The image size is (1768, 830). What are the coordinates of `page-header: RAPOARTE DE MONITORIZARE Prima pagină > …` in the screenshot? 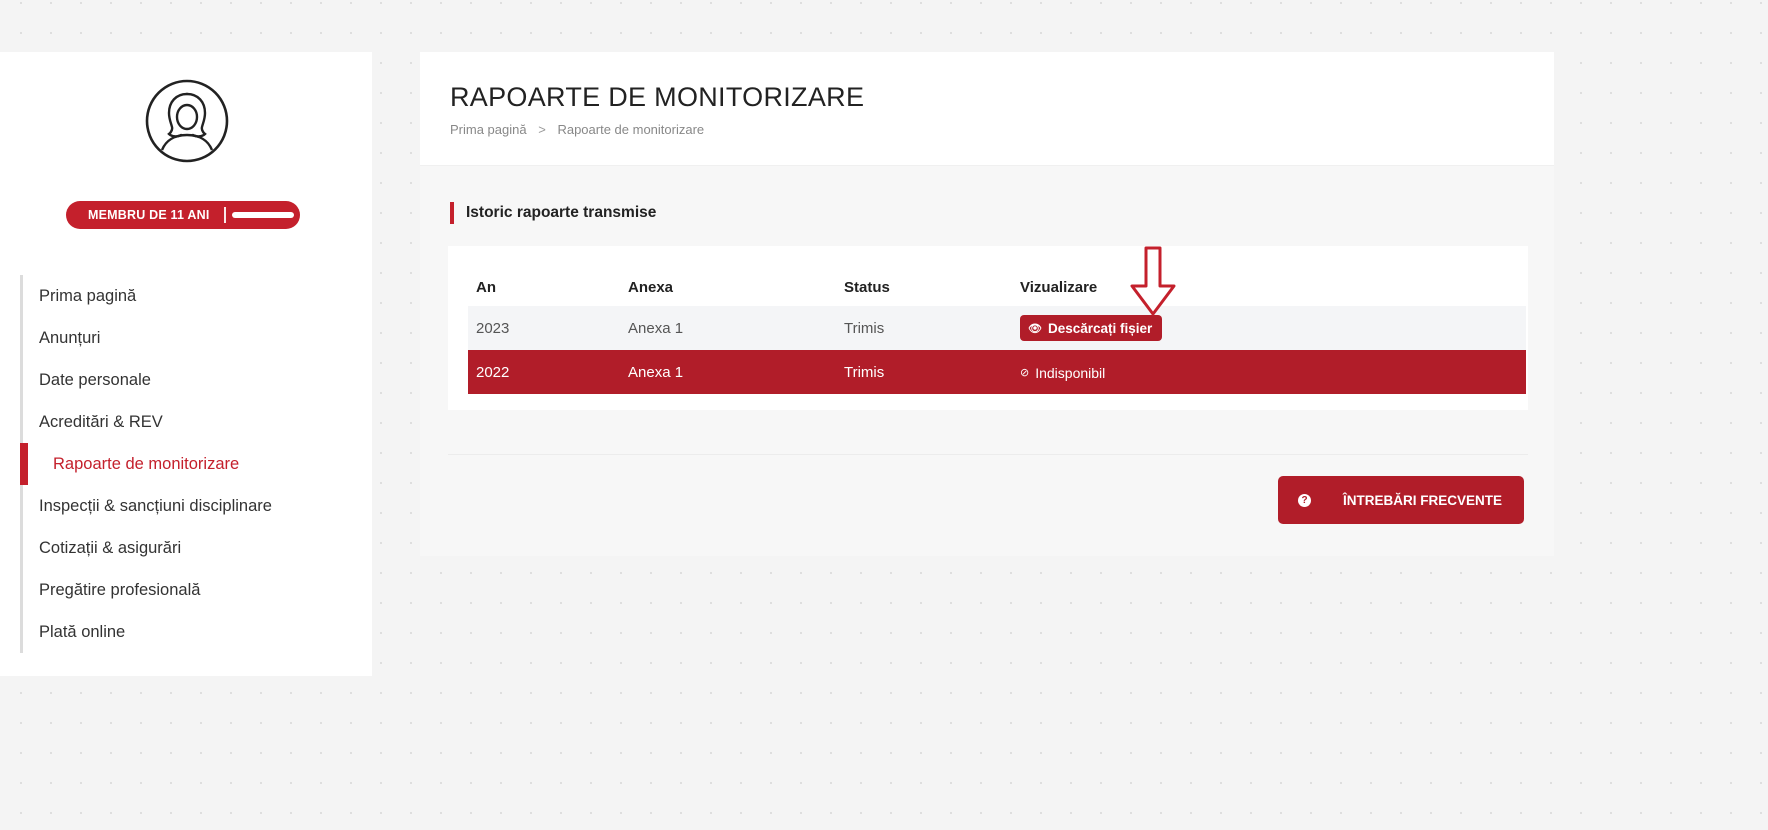 It's located at (987, 109).